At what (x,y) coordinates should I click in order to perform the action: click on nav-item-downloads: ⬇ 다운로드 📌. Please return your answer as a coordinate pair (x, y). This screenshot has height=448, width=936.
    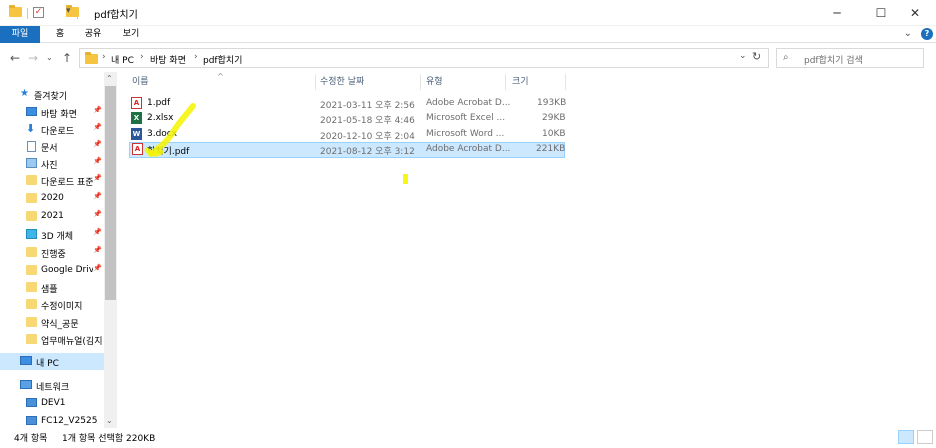
    Looking at the image, I should click on (52, 129).